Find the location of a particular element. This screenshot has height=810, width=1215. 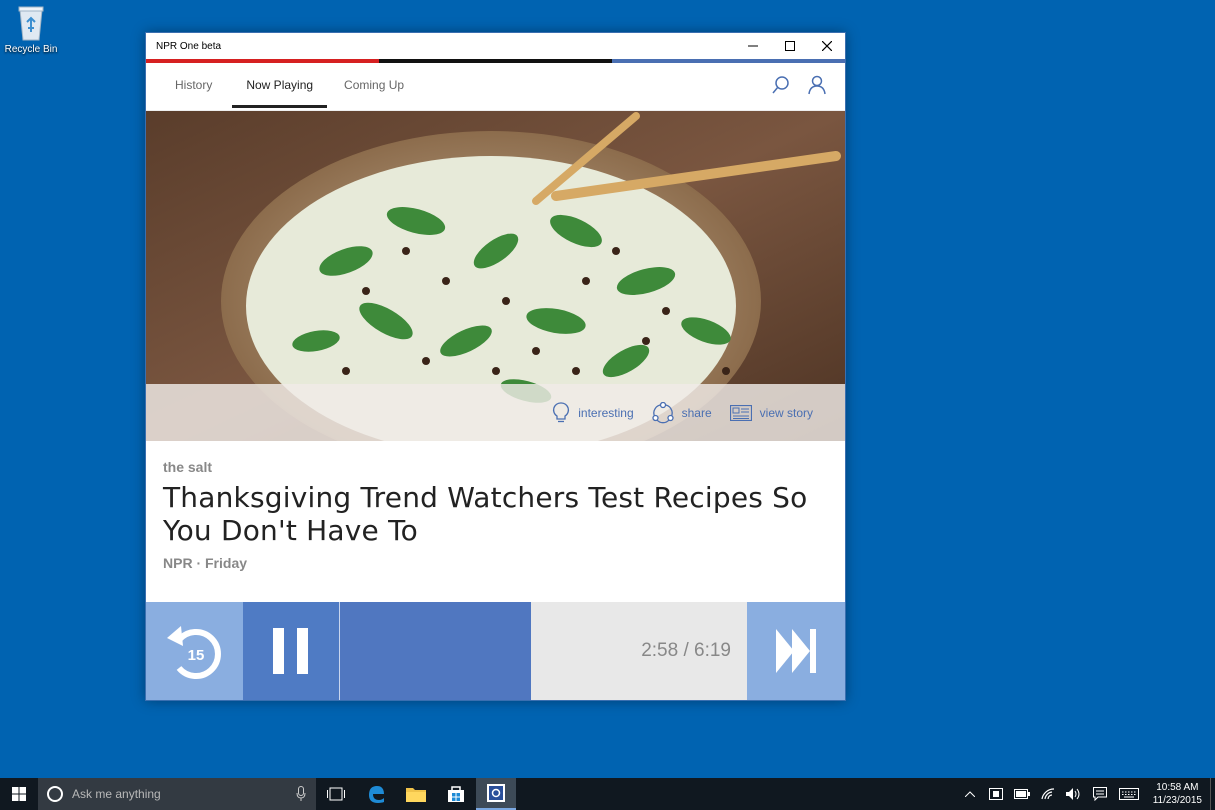

speaker-icon is located at coordinates (1072, 794).